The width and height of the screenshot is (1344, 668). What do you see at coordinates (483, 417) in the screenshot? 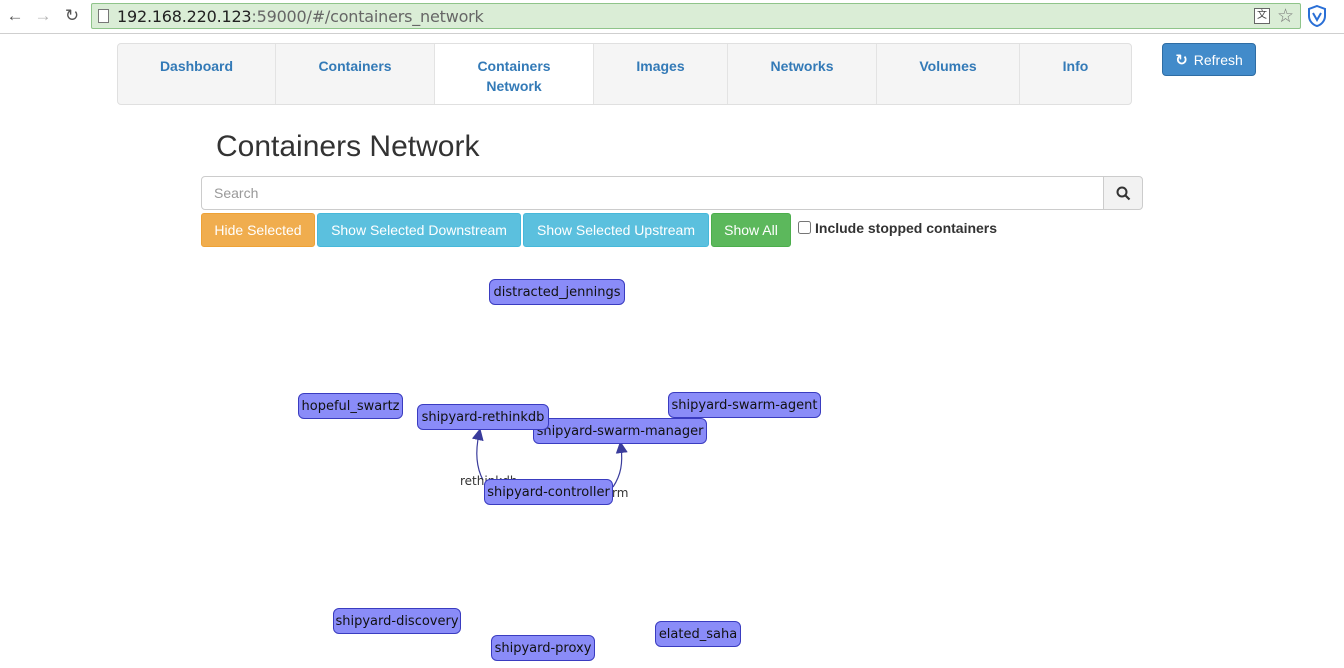
I see `graph-node: shipyard-rethinkdb` at bounding box center [483, 417].